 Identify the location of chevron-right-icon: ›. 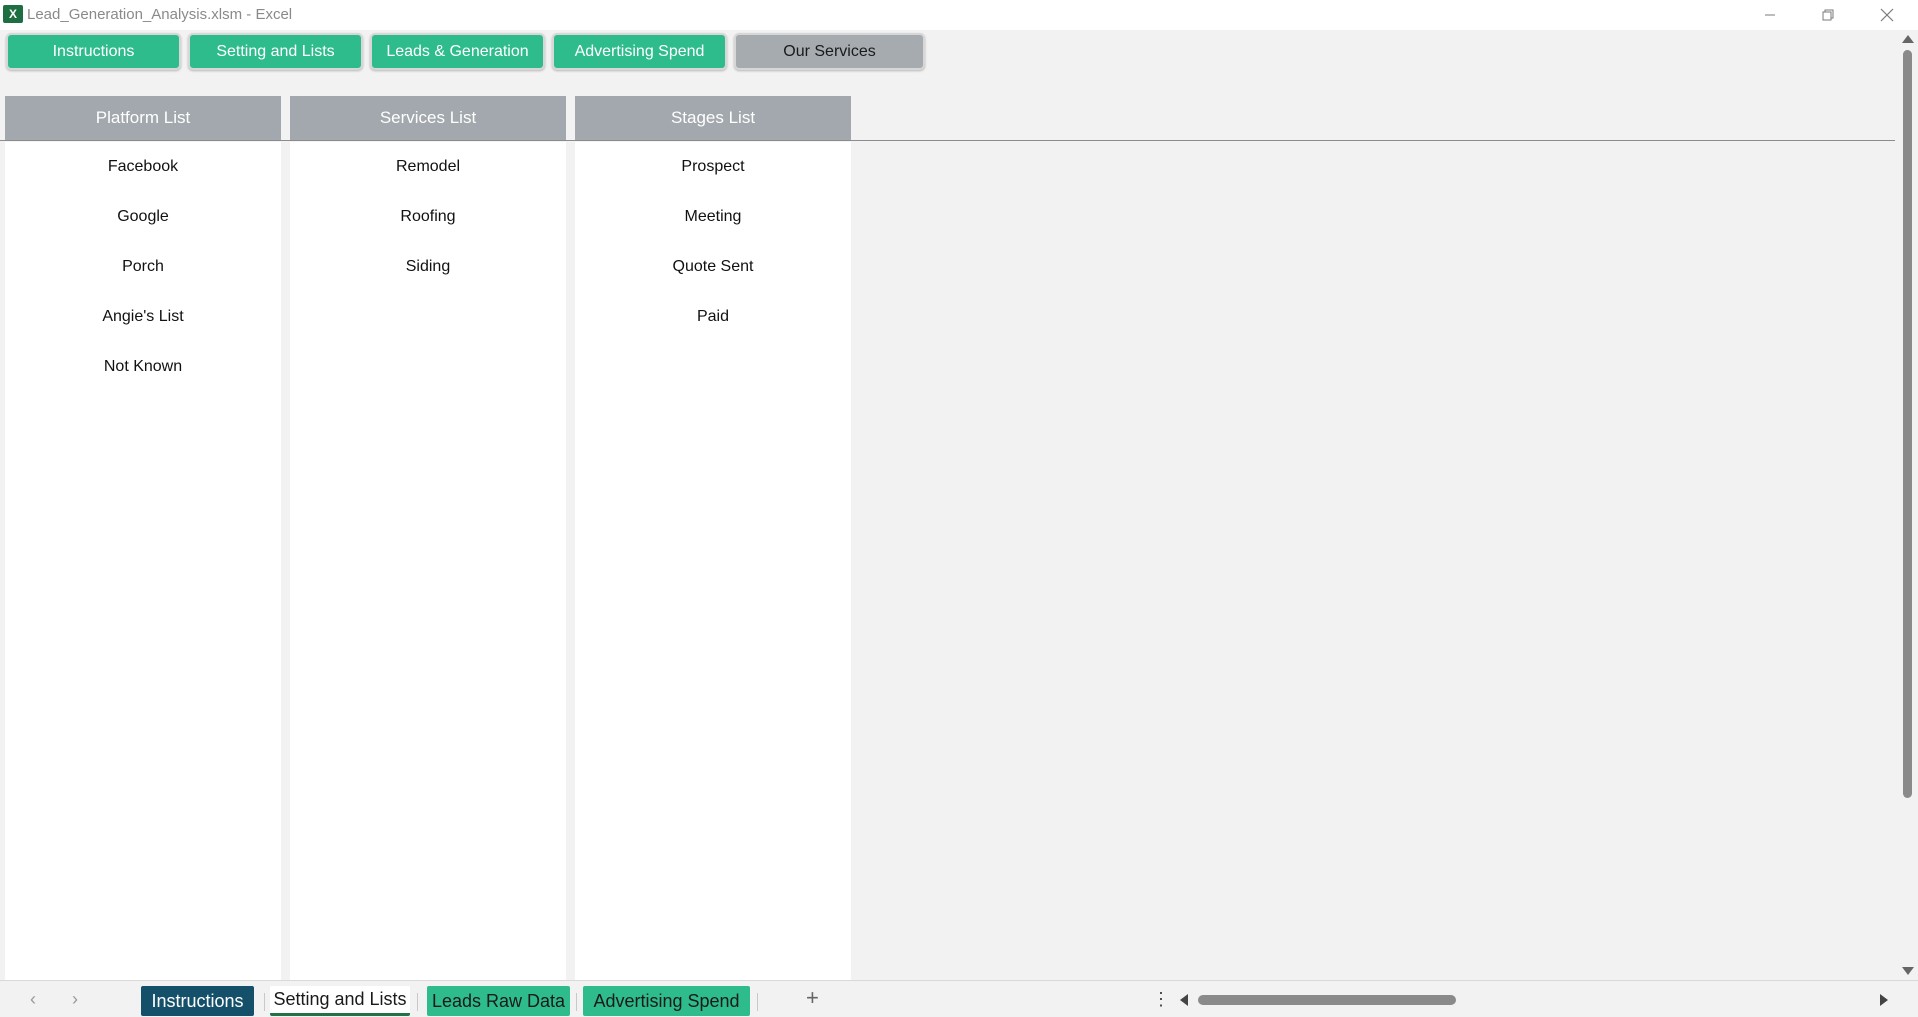
(75, 999).